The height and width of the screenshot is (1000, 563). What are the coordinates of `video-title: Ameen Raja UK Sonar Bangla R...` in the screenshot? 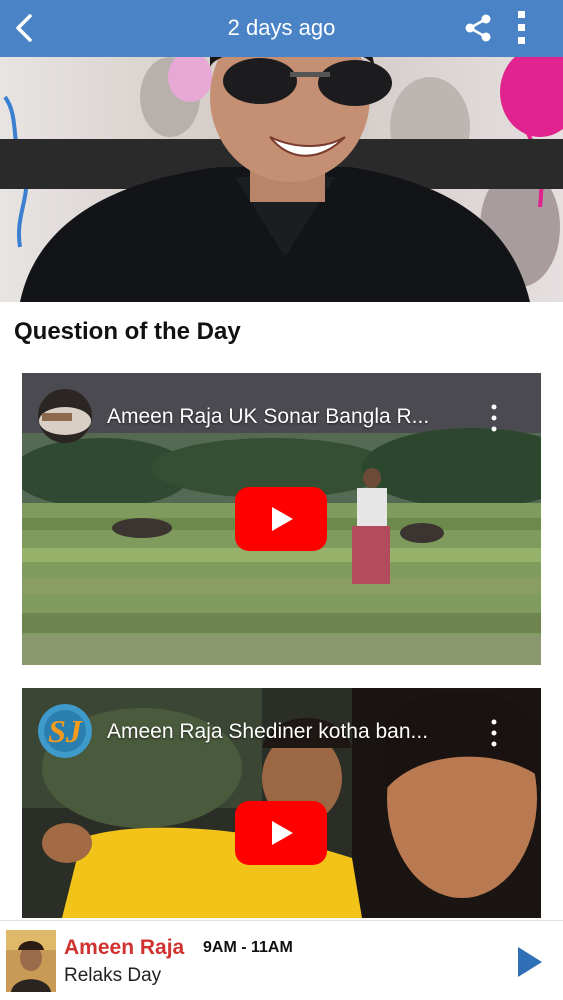 It's located at (268, 417).